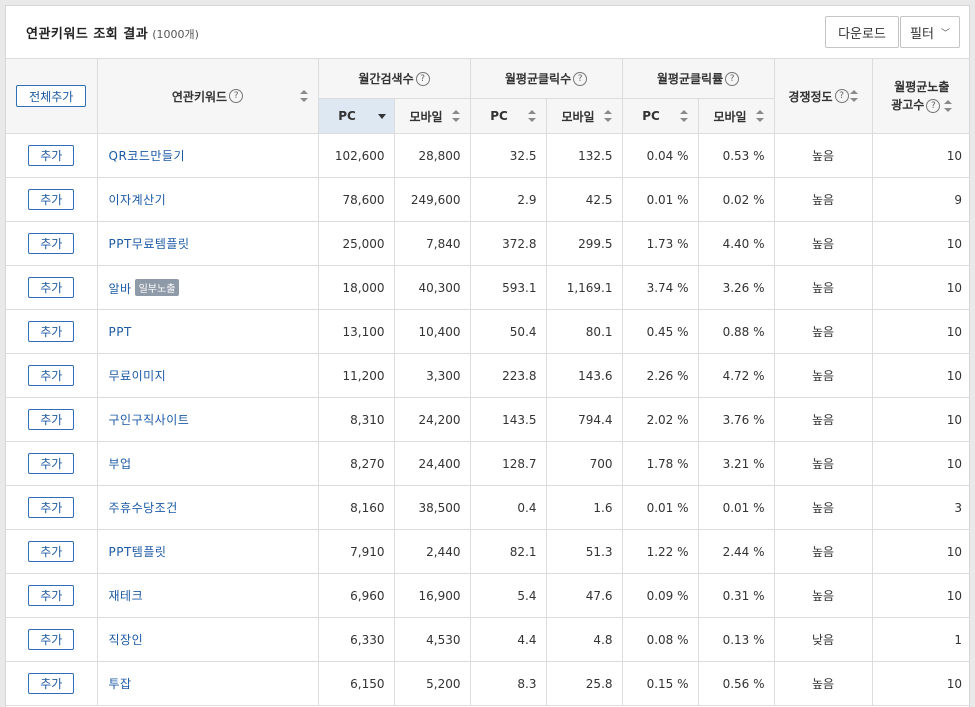  Describe the element at coordinates (508, 116) in the screenshot. I see `header-clicks-pc: PC` at that location.